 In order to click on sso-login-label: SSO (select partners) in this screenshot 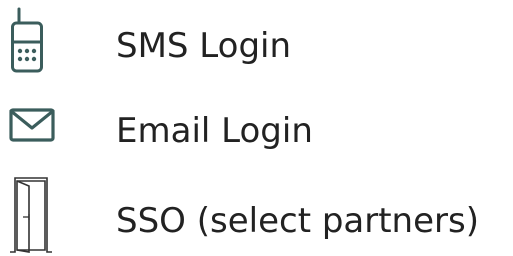, I will do `click(297, 221)`.